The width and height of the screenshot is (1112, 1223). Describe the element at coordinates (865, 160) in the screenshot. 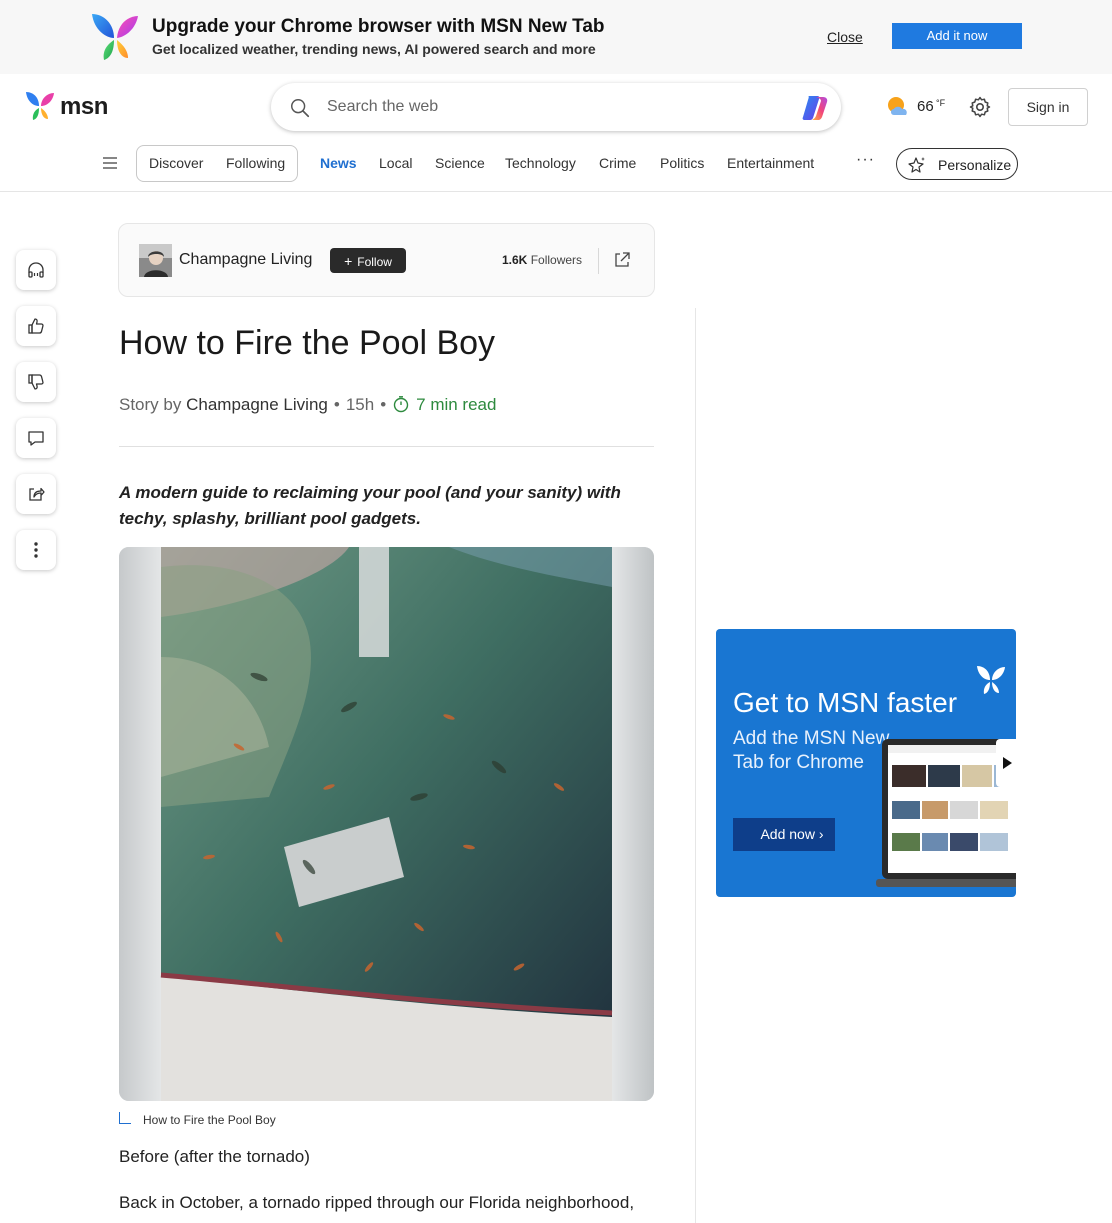

I see `nav-more-button: ···` at that location.